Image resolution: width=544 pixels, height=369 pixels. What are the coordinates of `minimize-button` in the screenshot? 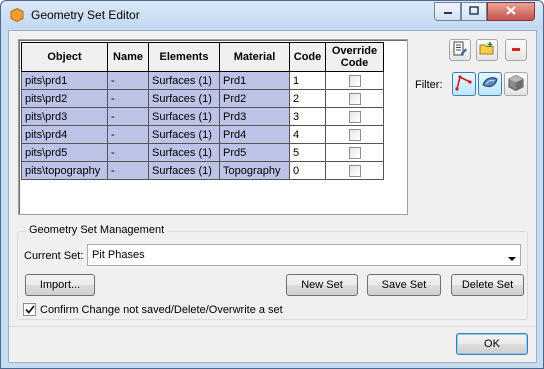 It's located at (447, 11).